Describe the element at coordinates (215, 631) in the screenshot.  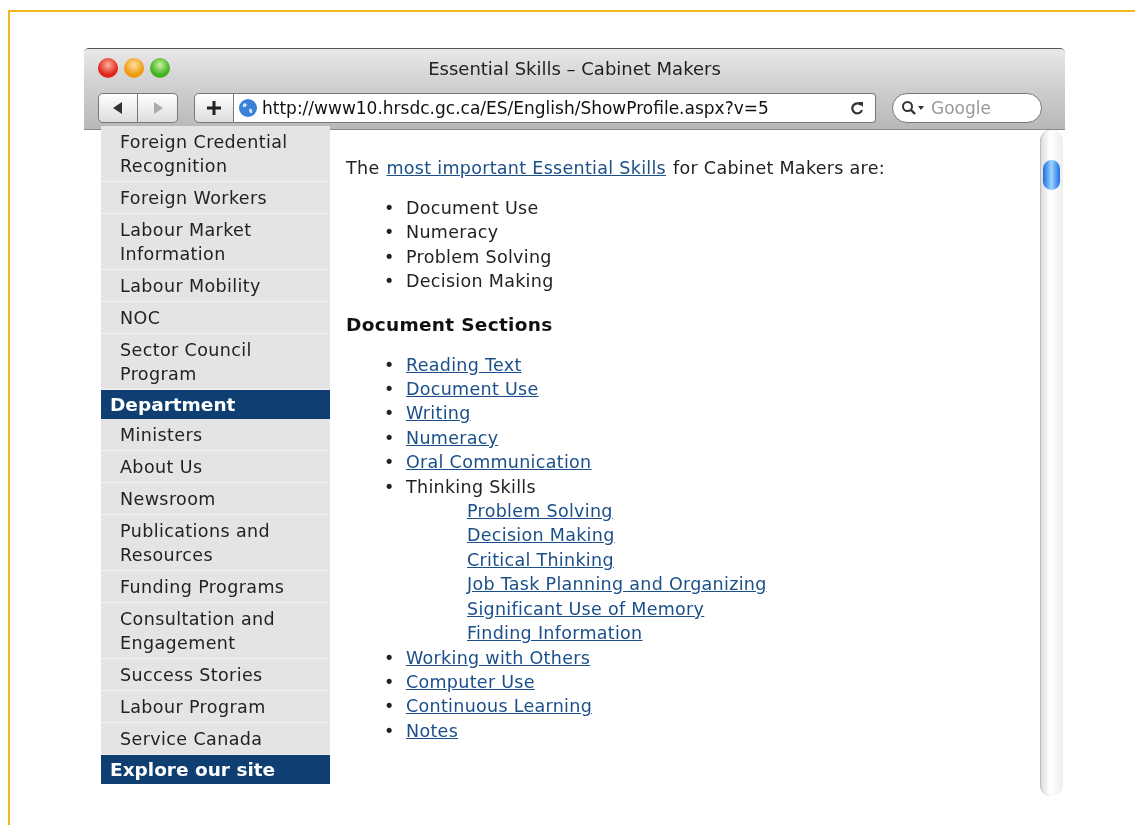
I see `sidebar-item: Consultation and Engagement` at that location.